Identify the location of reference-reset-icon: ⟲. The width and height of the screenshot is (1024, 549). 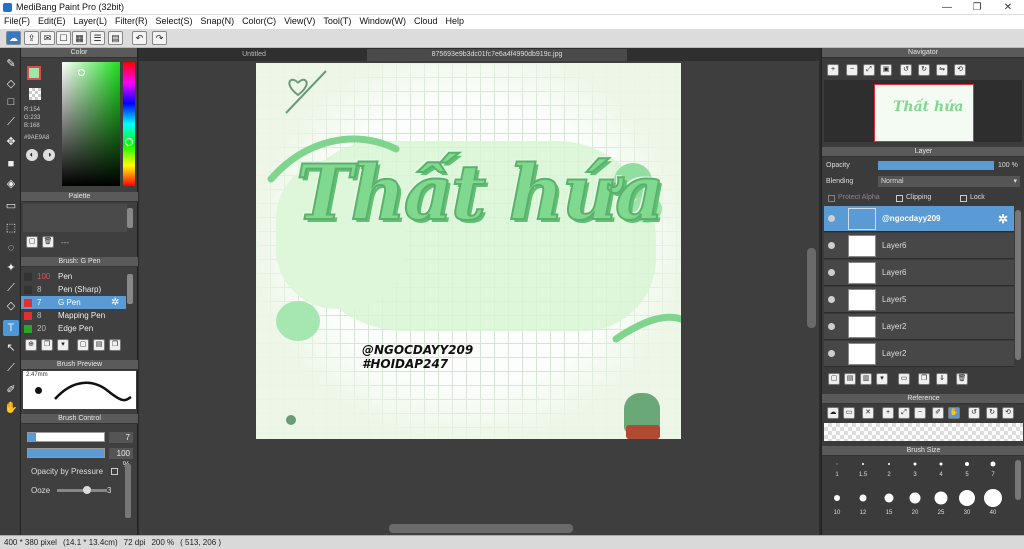
(1008, 413).